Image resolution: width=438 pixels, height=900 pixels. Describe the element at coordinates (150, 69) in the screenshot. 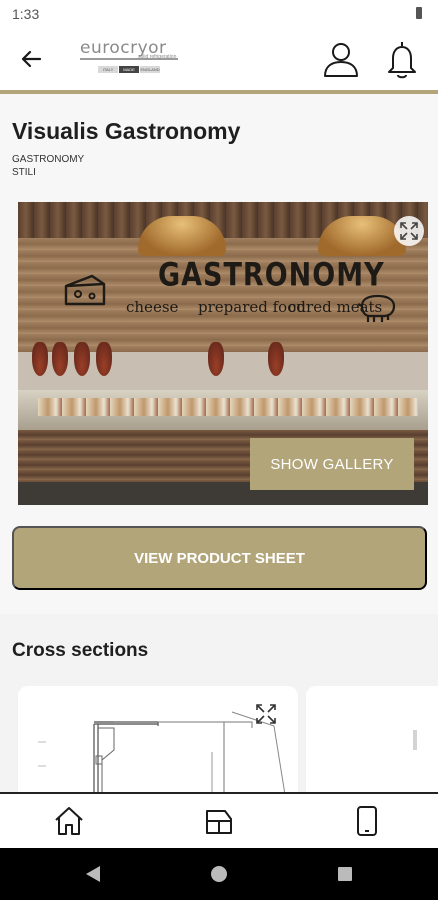

I see `logo-strip-3: ENGLAND` at that location.